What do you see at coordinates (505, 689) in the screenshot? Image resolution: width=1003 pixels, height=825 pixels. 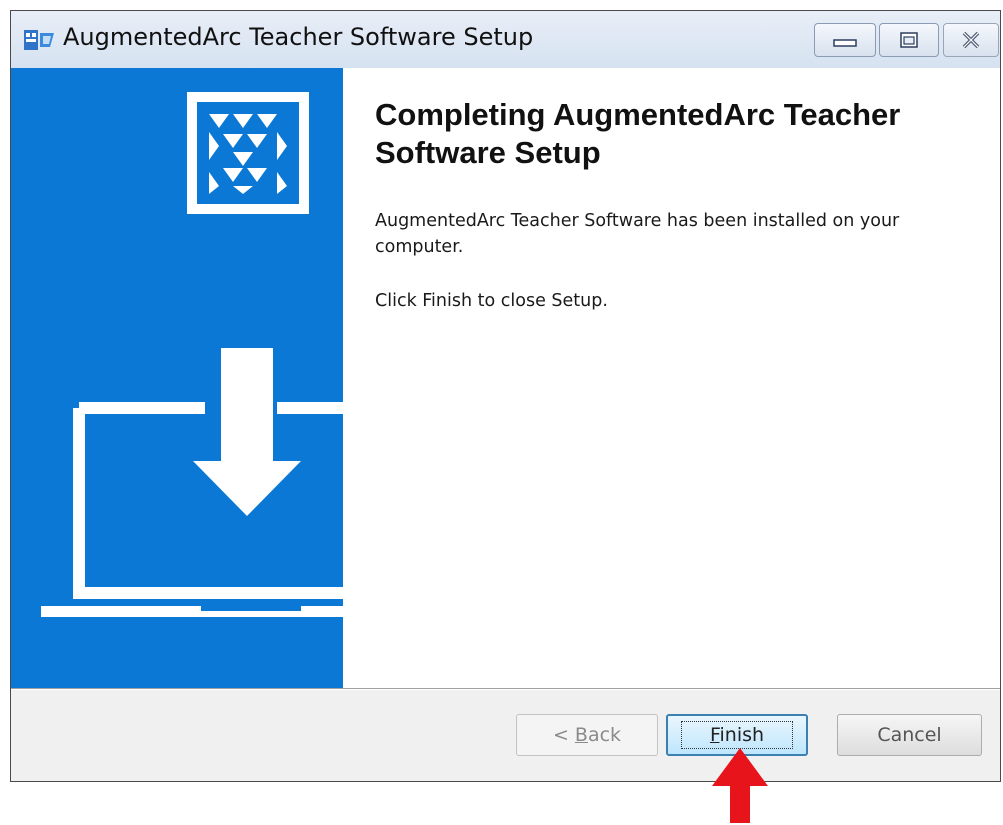 I see `divider` at bounding box center [505, 689].